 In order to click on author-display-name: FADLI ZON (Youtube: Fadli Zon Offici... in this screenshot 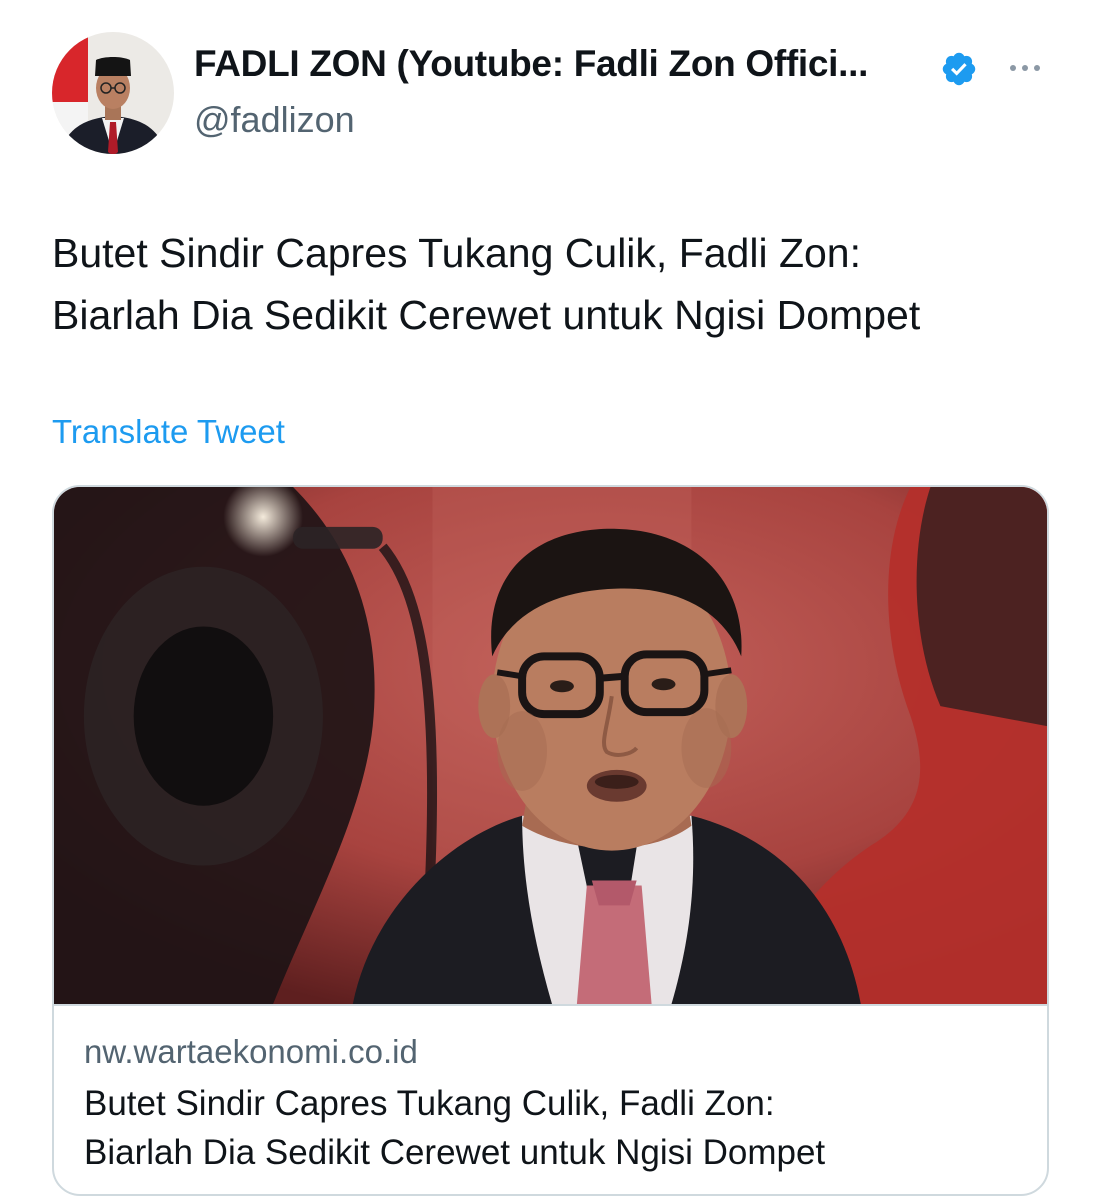, I will do `click(531, 64)`.